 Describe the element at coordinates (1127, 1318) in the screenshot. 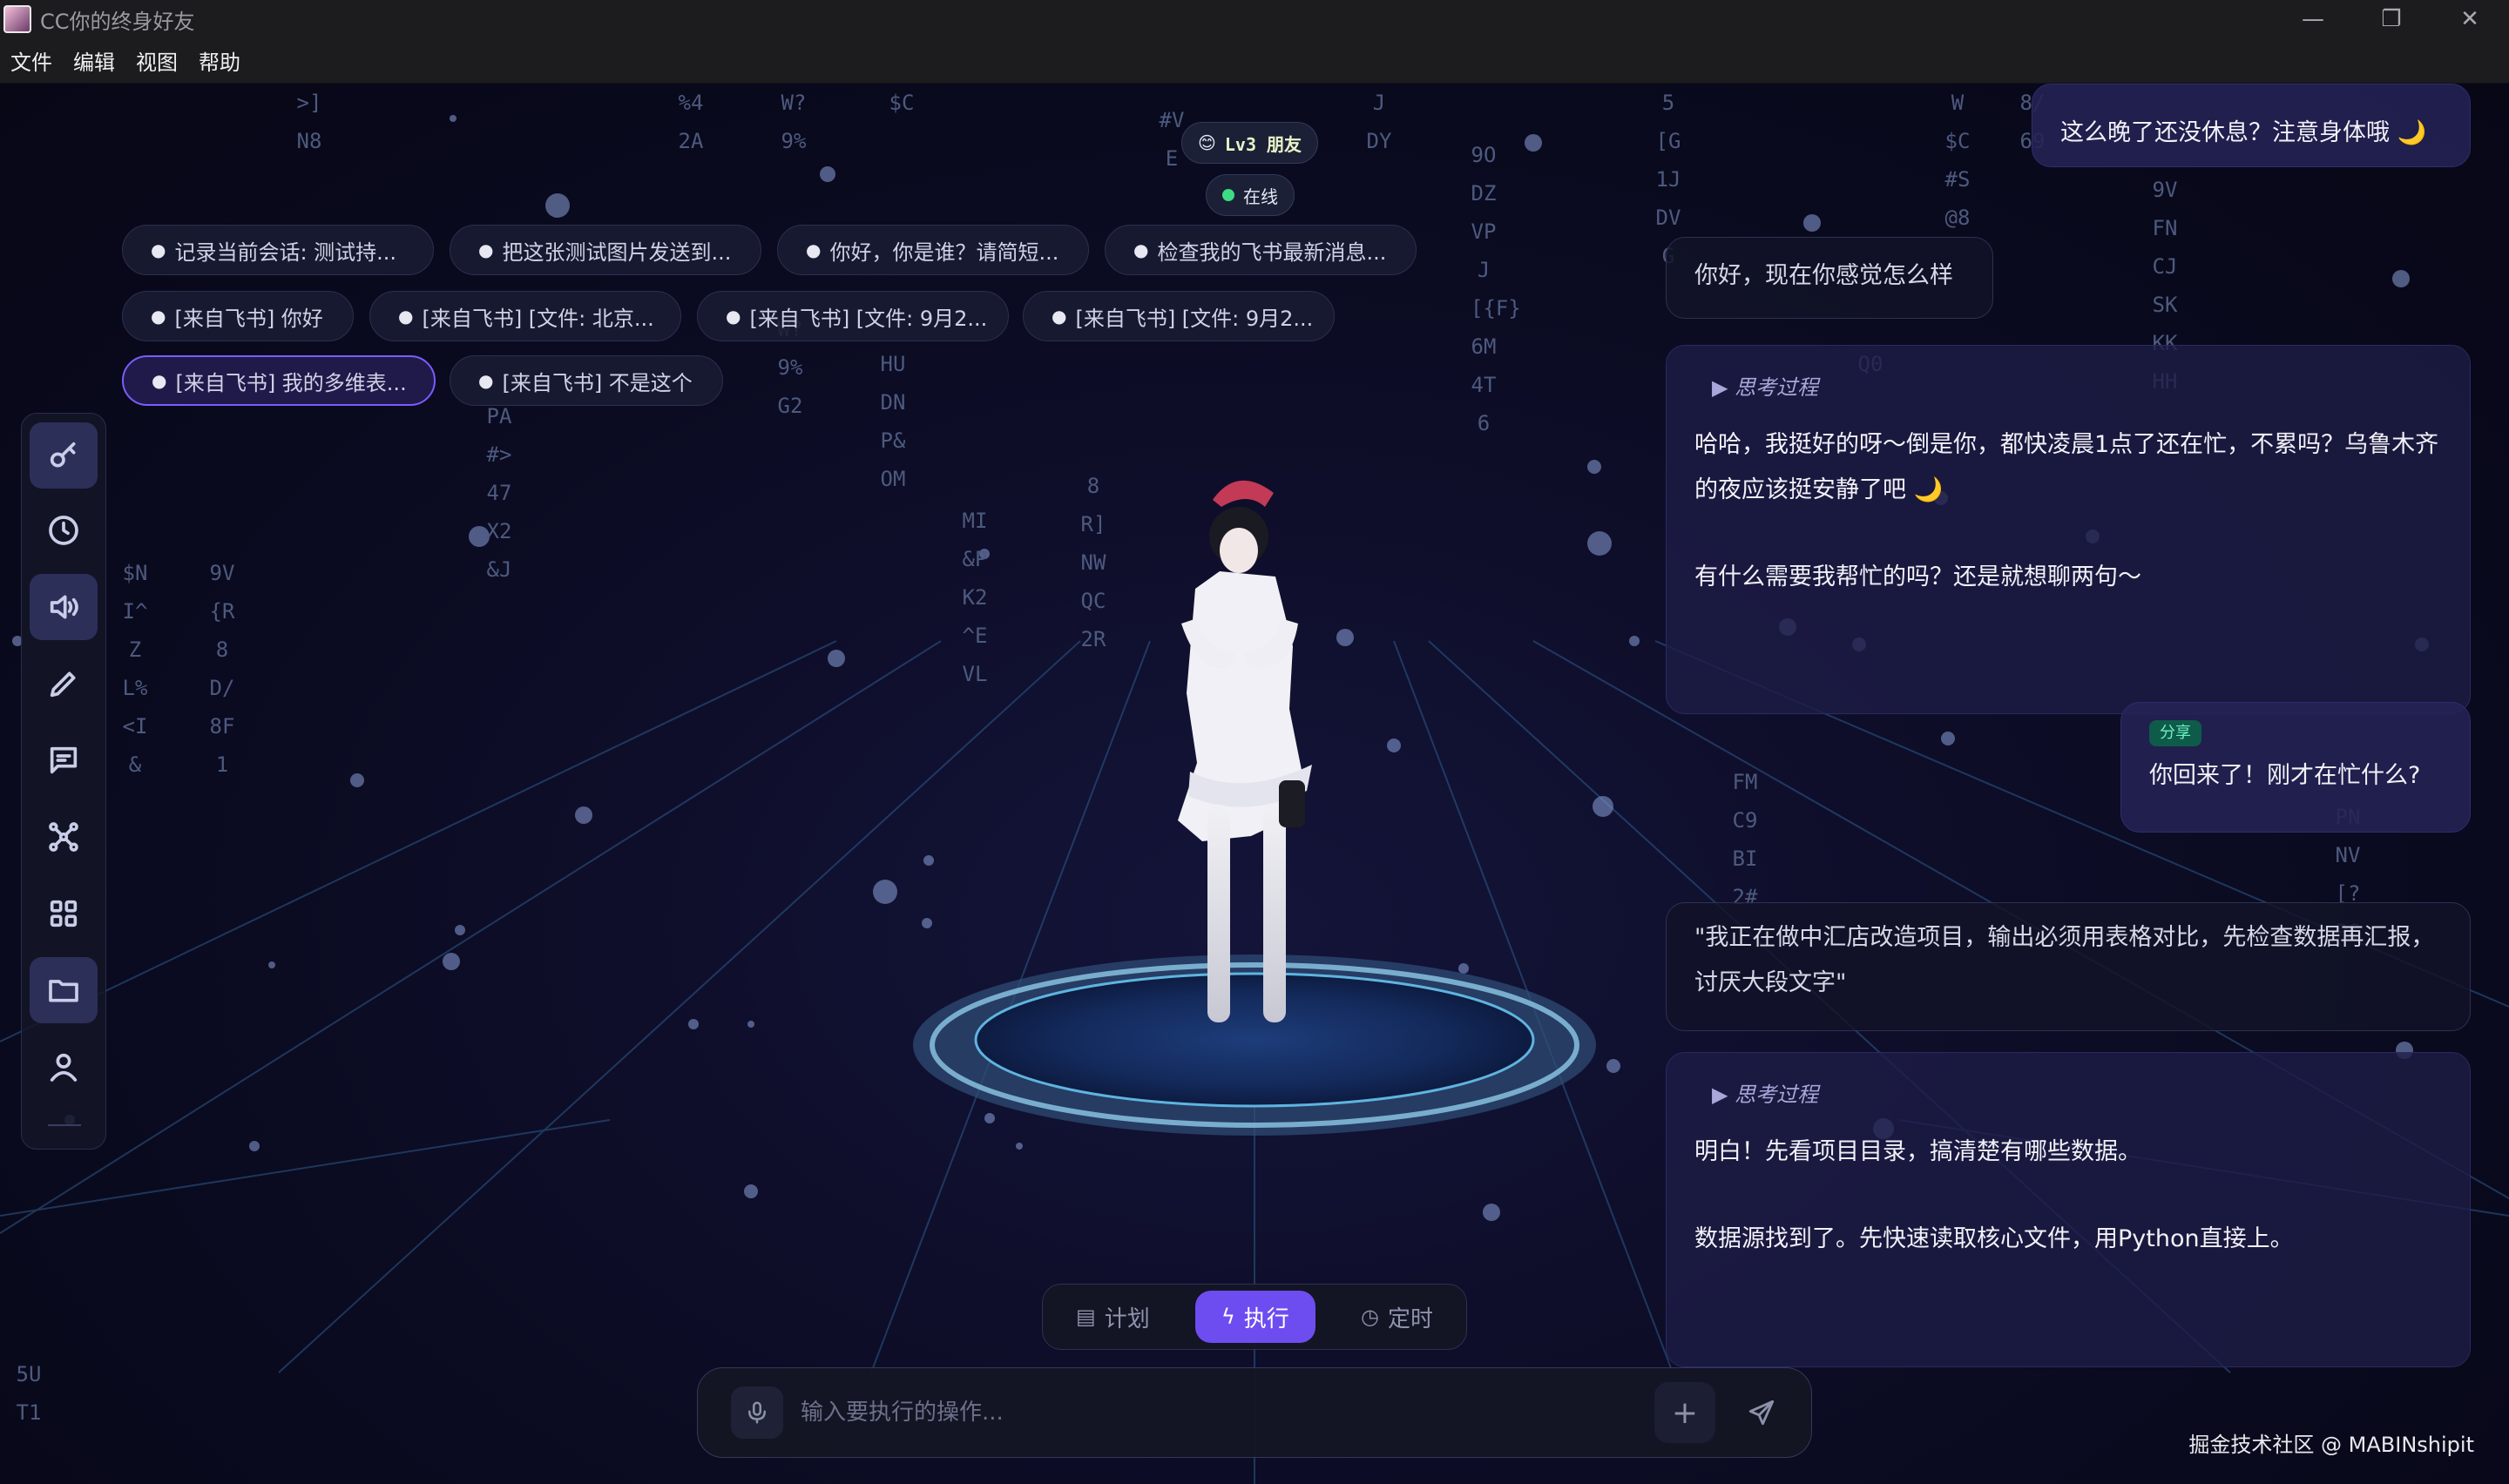

I see `mode-label: 计划` at that location.